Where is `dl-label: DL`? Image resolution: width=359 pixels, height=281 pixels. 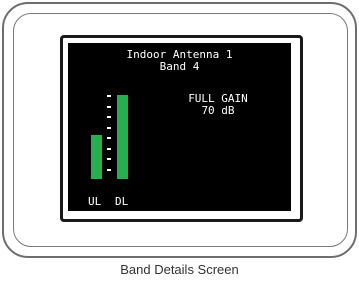 dl-label: DL is located at coordinates (122, 201).